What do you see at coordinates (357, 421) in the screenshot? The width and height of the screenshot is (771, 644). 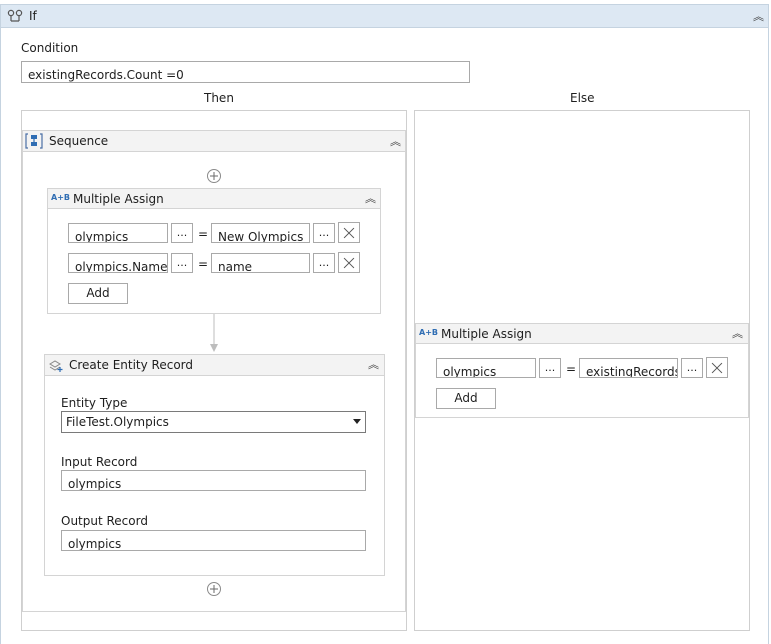 I see `chevron-down-icon` at bounding box center [357, 421].